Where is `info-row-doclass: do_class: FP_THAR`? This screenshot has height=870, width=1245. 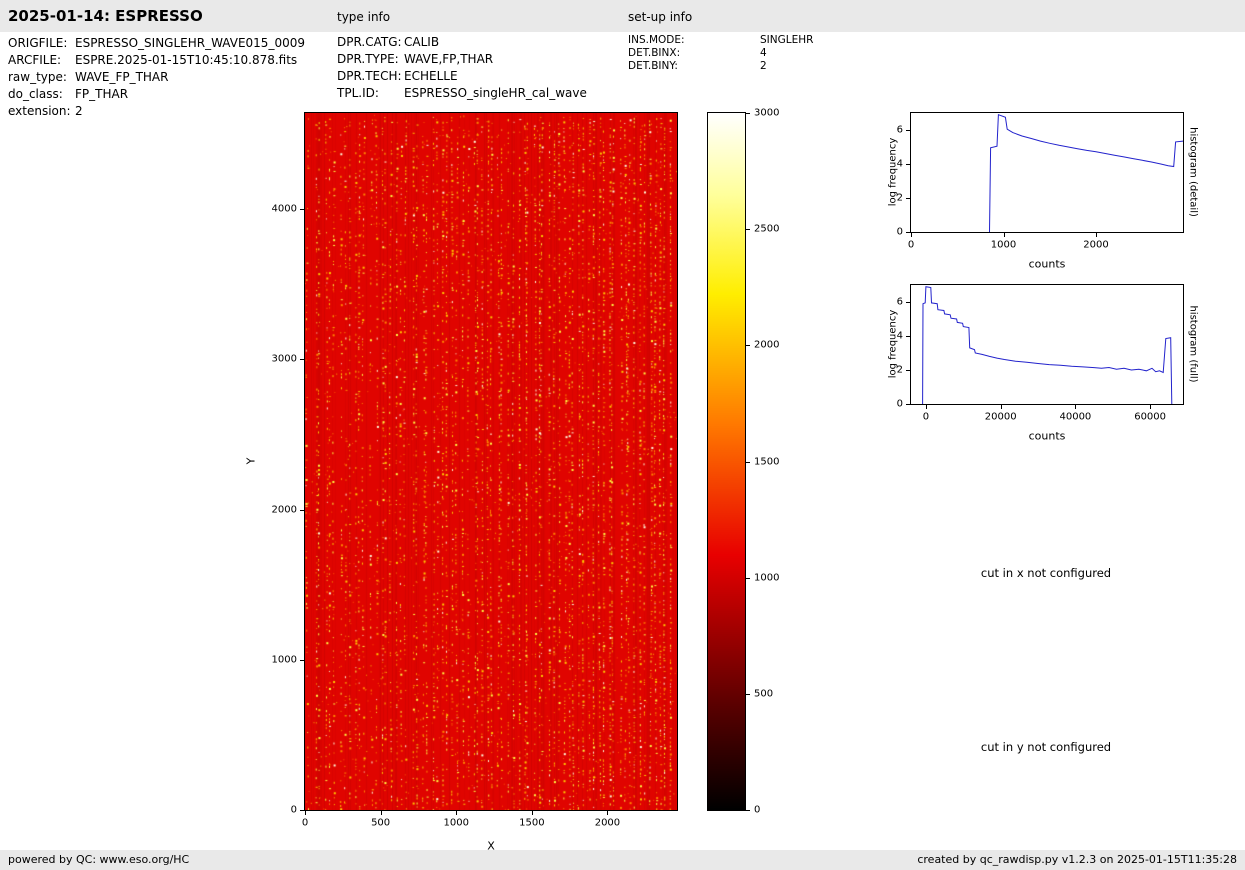 info-row-doclass: do_class: FP_THAR is located at coordinates (68, 95).